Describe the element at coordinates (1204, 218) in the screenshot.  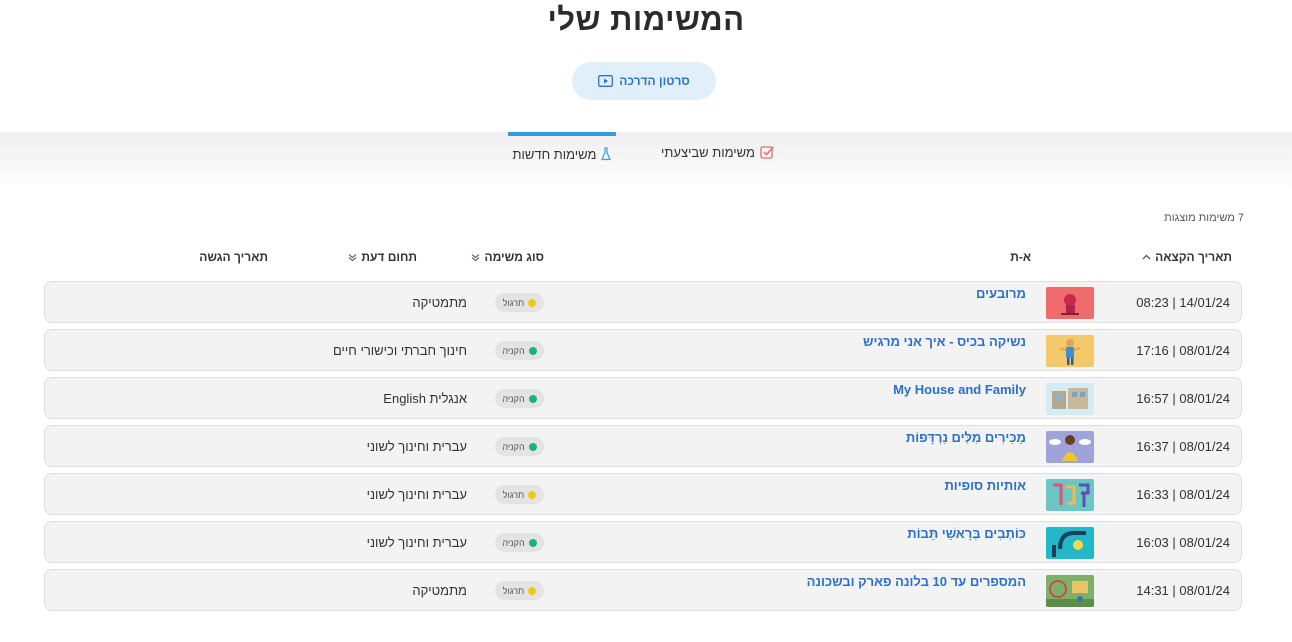
I see `task-count: 7 משימות מוצגות` at that location.